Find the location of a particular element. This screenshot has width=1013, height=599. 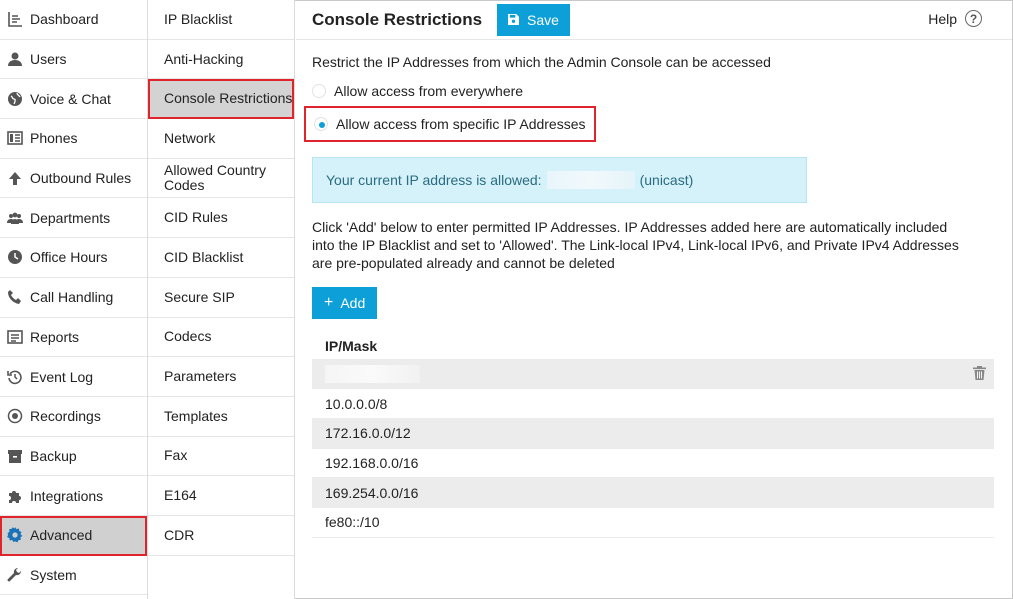

sidebar-item-reports: Reports is located at coordinates (73, 338).